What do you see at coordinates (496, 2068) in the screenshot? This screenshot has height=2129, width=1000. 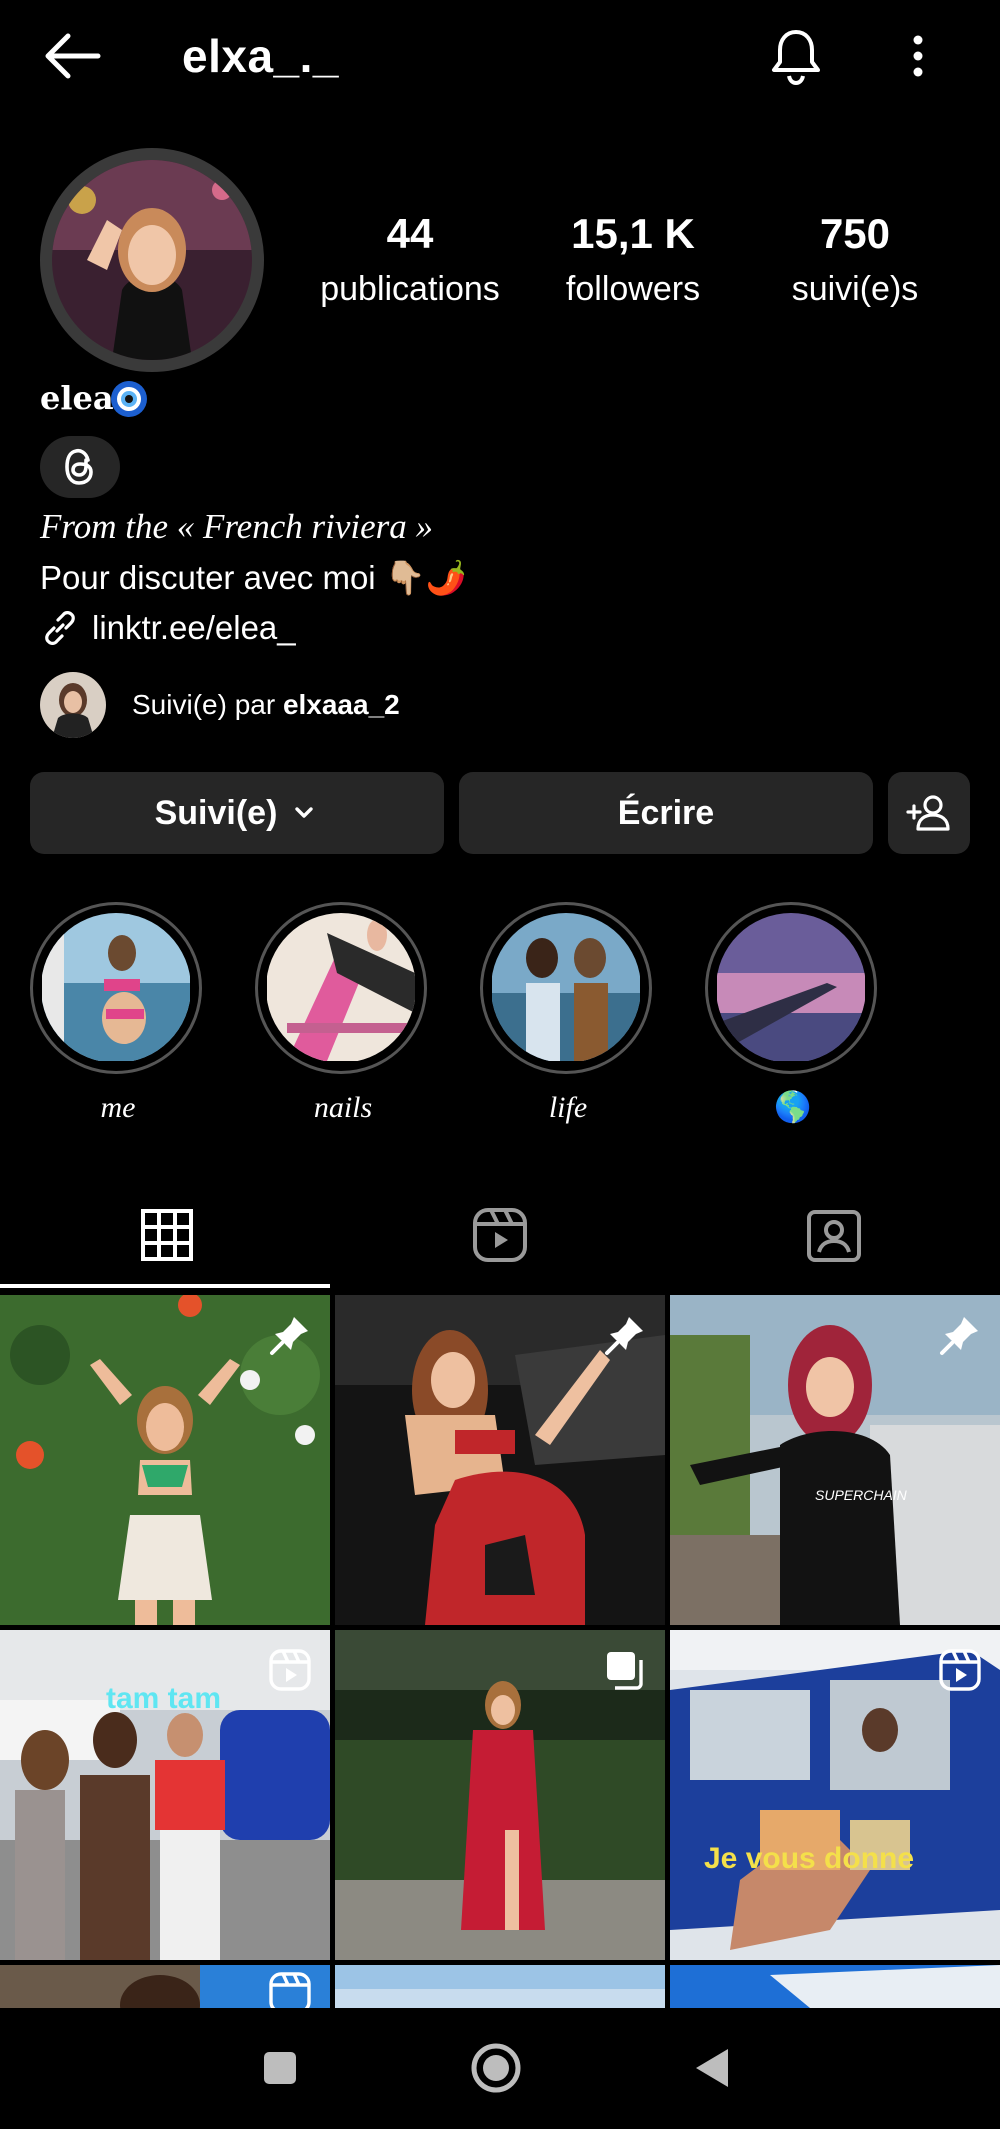 I see `home-icon` at bounding box center [496, 2068].